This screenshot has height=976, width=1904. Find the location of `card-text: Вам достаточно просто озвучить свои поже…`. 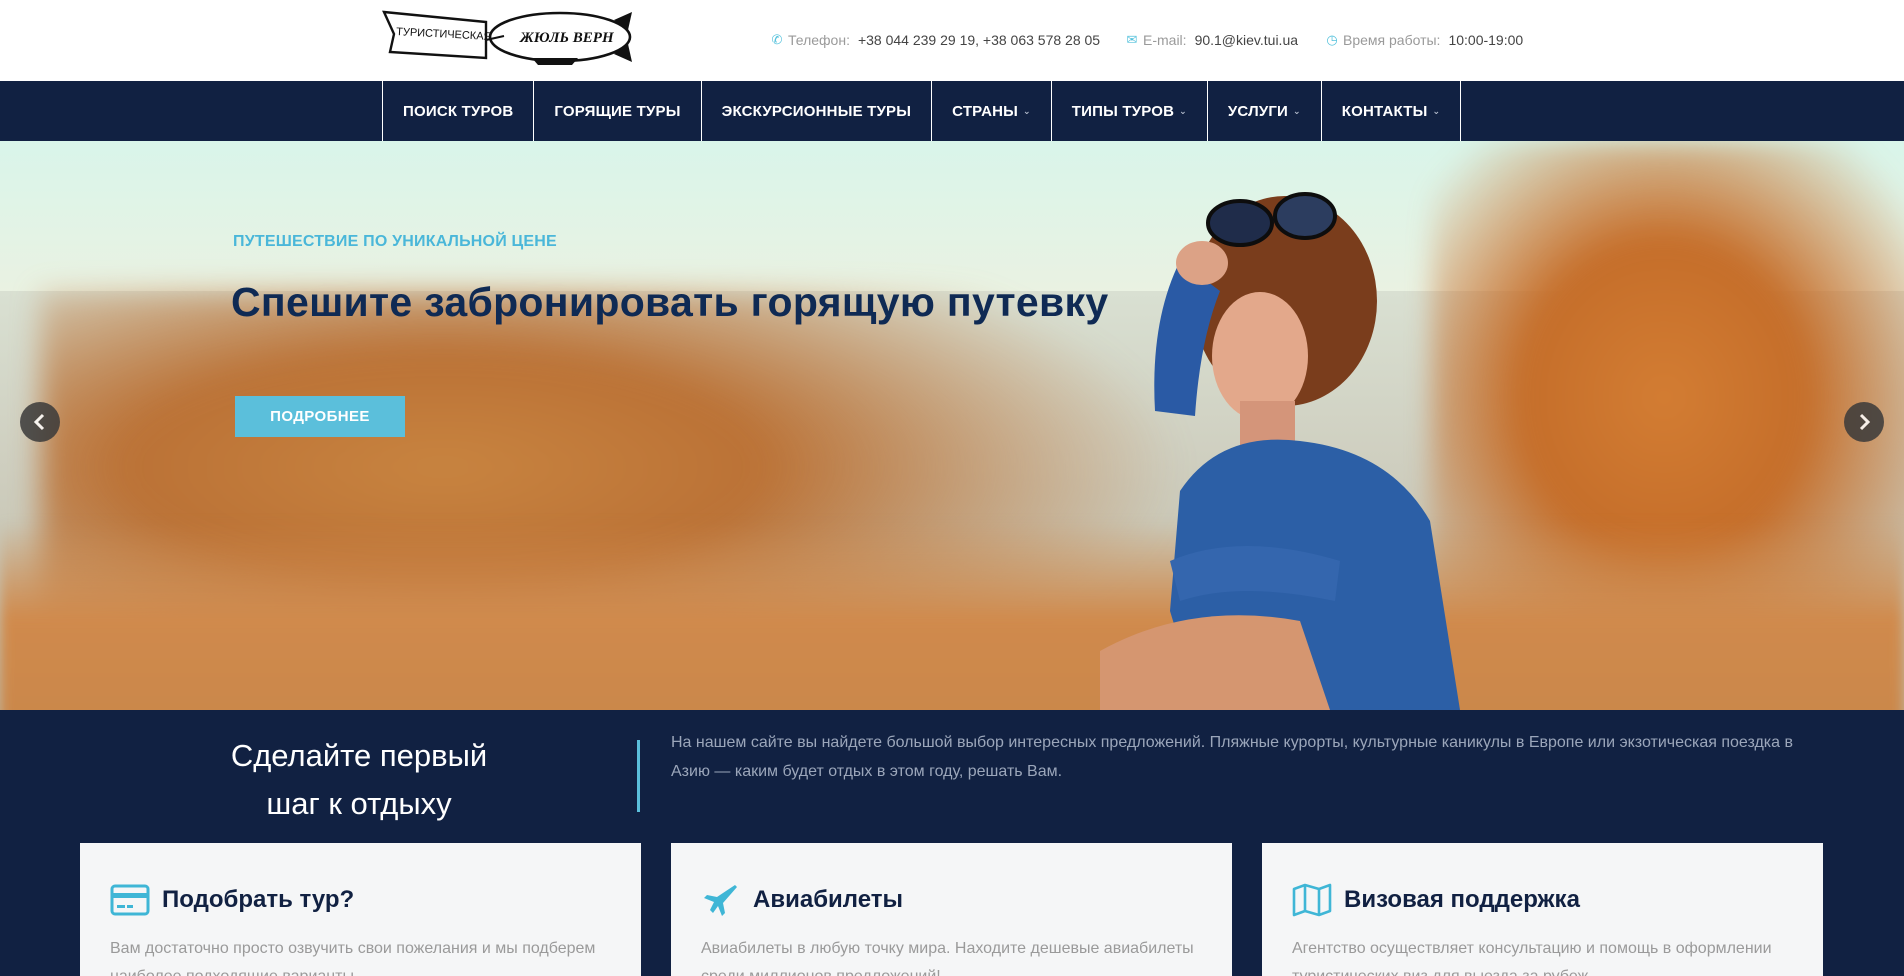

card-text: Вам достаточно просто озвучить свои поже… is located at coordinates (353, 958).